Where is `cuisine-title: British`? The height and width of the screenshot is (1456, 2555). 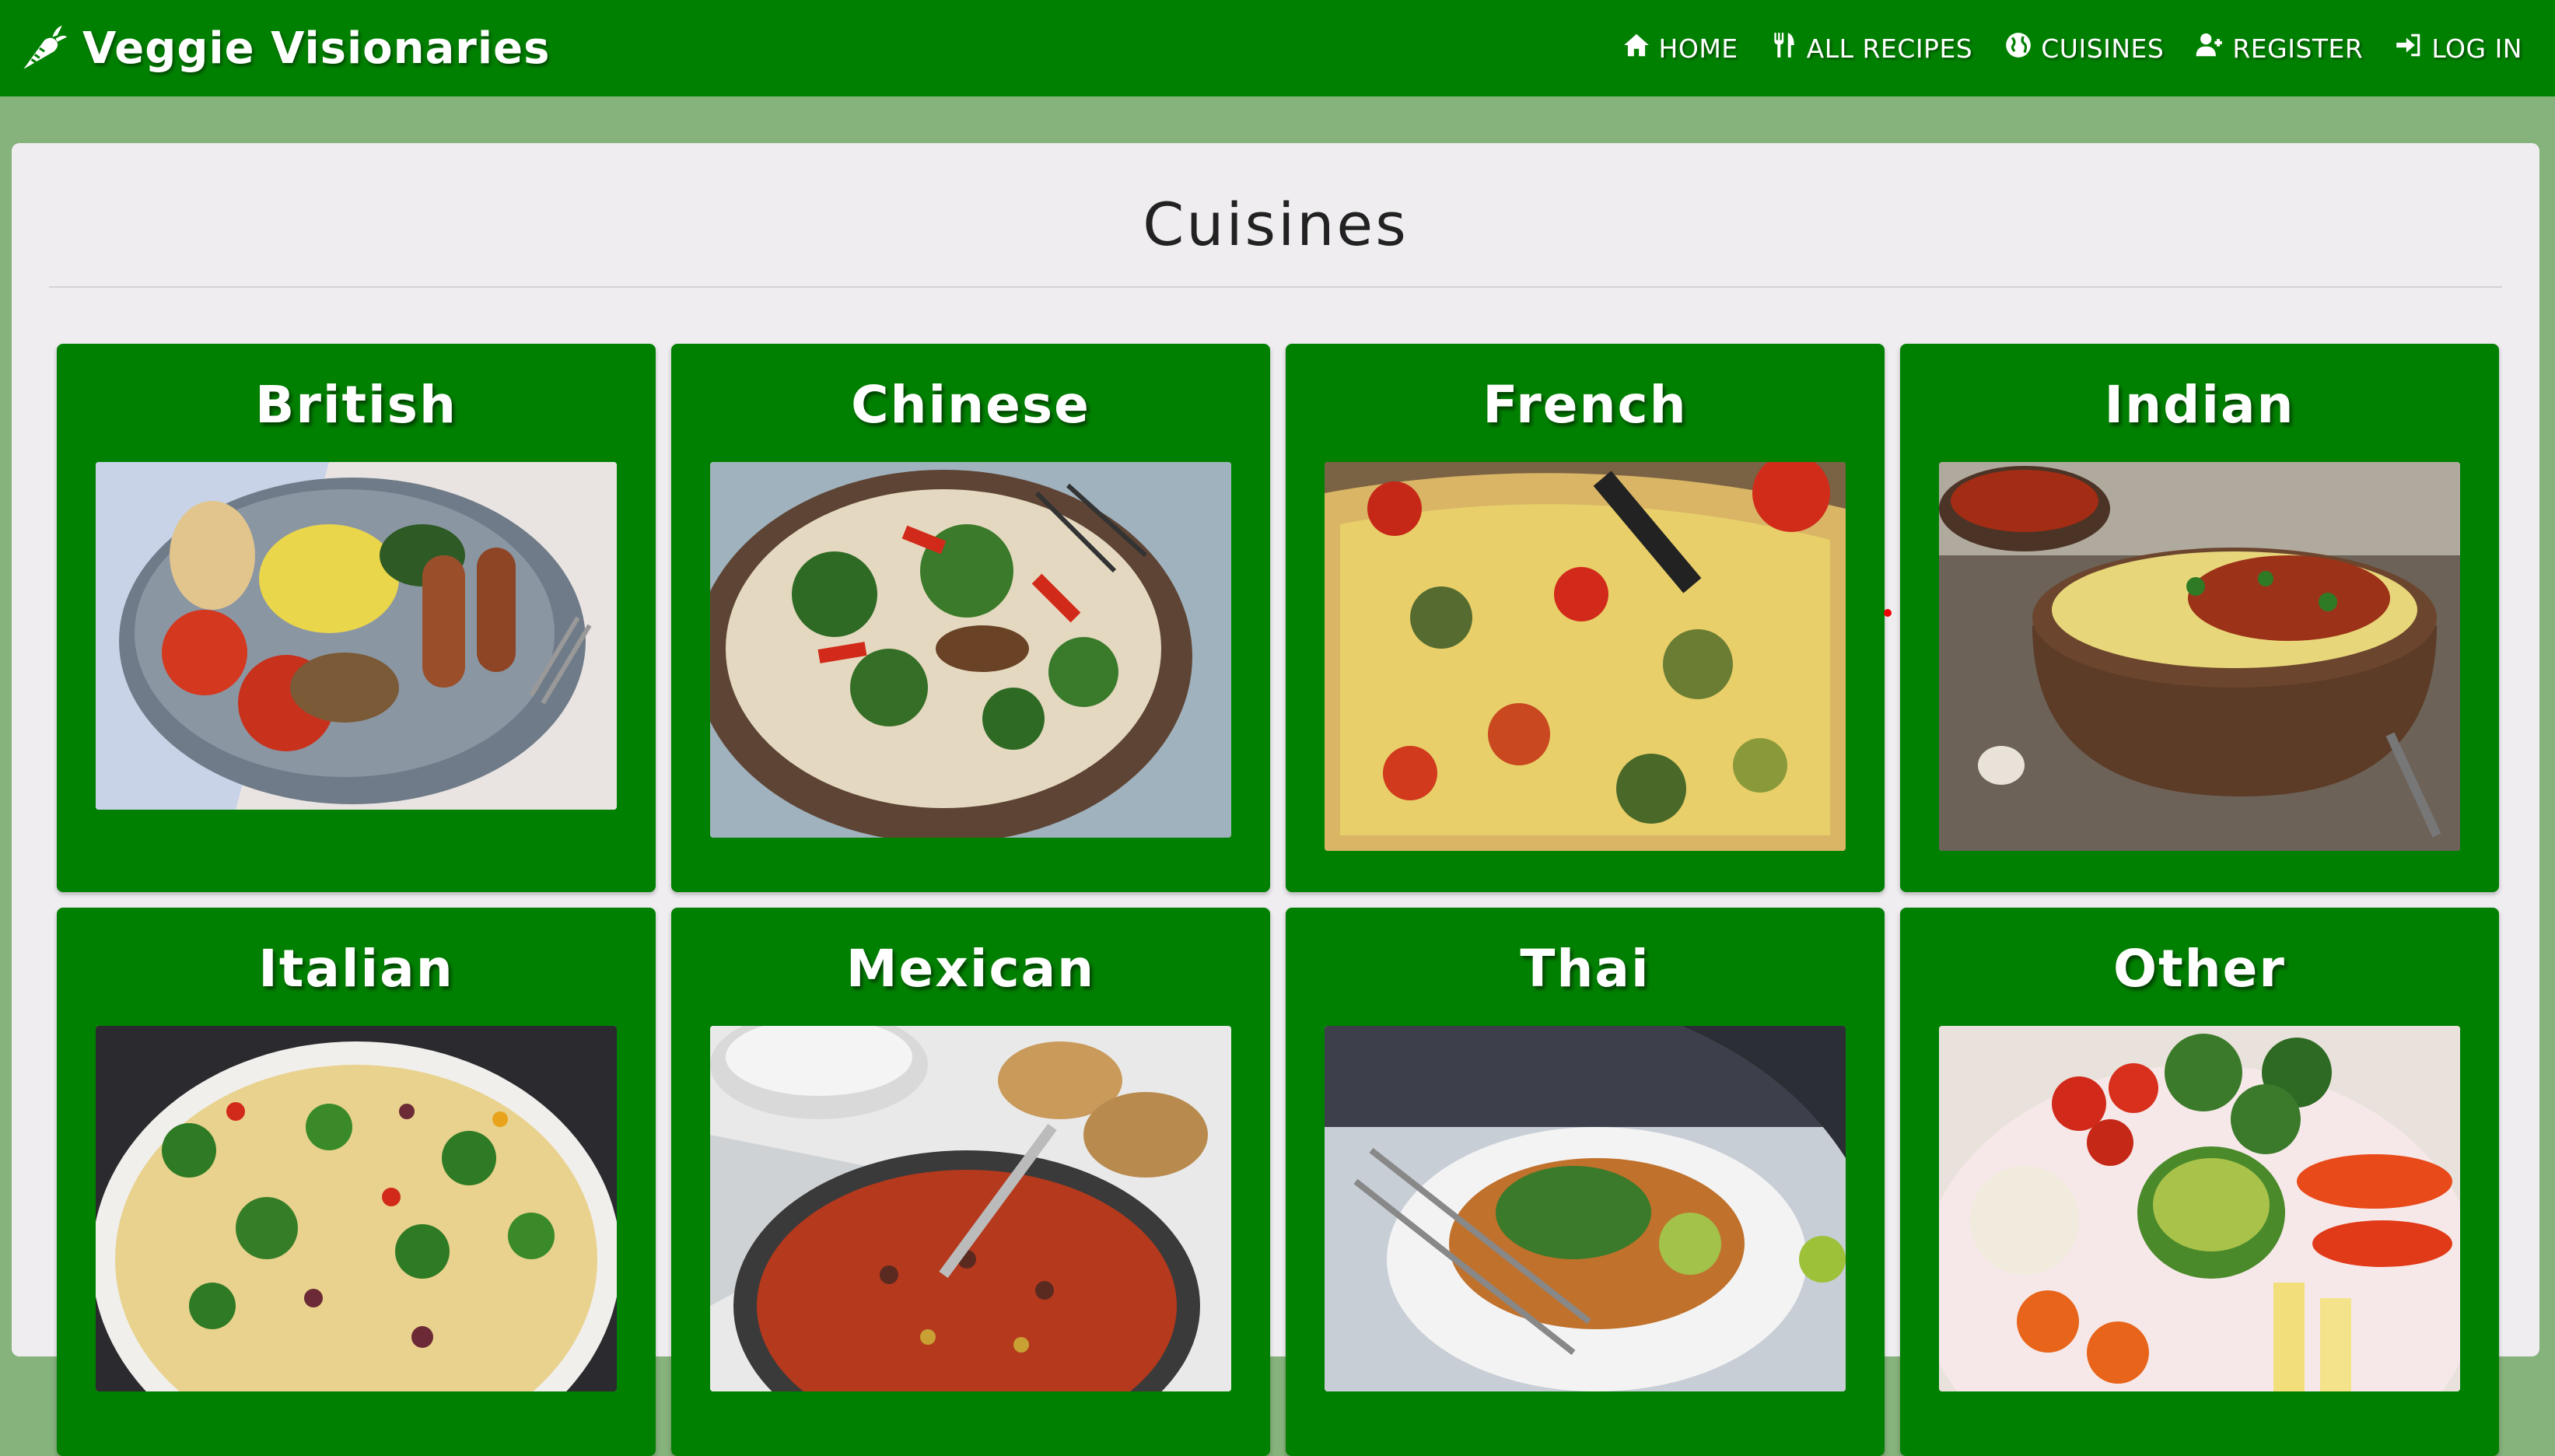 cuisine-title: British is located at coordinates (356, 405).